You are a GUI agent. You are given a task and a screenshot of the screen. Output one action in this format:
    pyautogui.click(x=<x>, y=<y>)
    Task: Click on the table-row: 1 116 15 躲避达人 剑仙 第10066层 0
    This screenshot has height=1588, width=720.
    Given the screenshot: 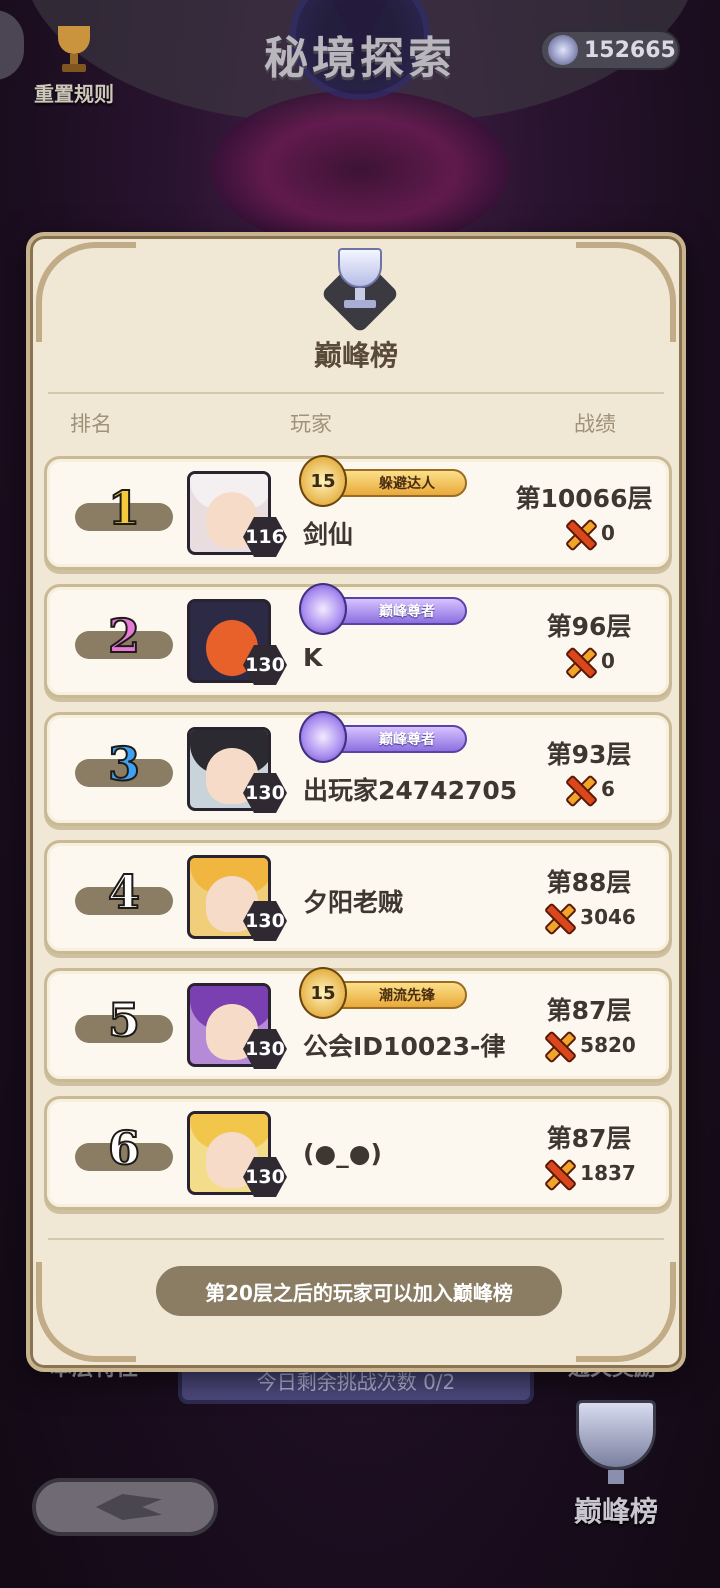 What is the action you would take?
    pyautogui.click(x=358, y=512)
    